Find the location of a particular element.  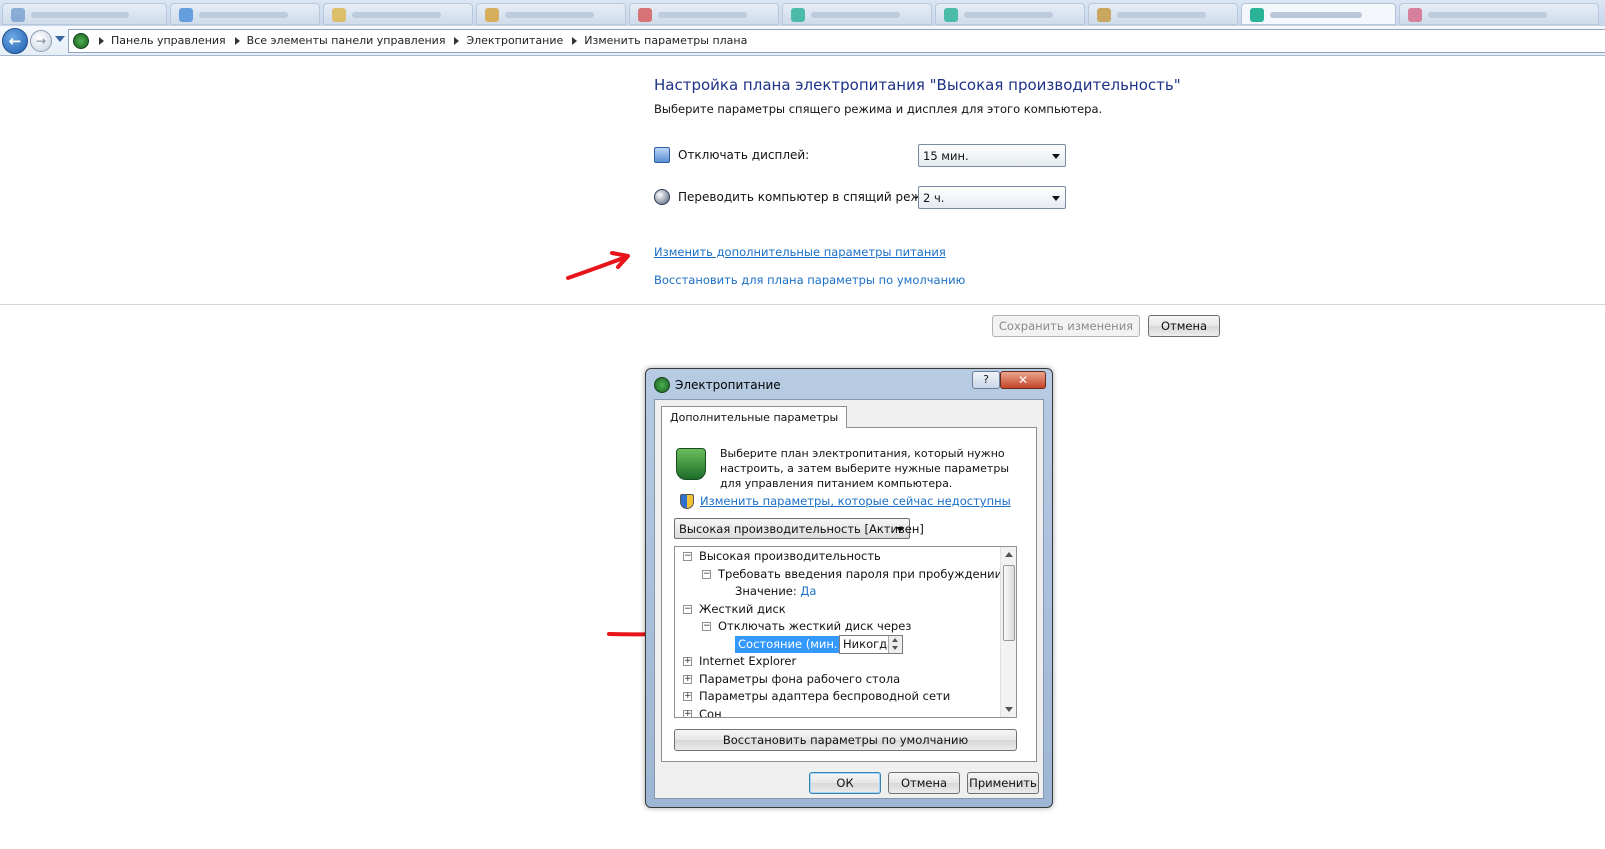

display-icon is located at coordinates (662, 155).